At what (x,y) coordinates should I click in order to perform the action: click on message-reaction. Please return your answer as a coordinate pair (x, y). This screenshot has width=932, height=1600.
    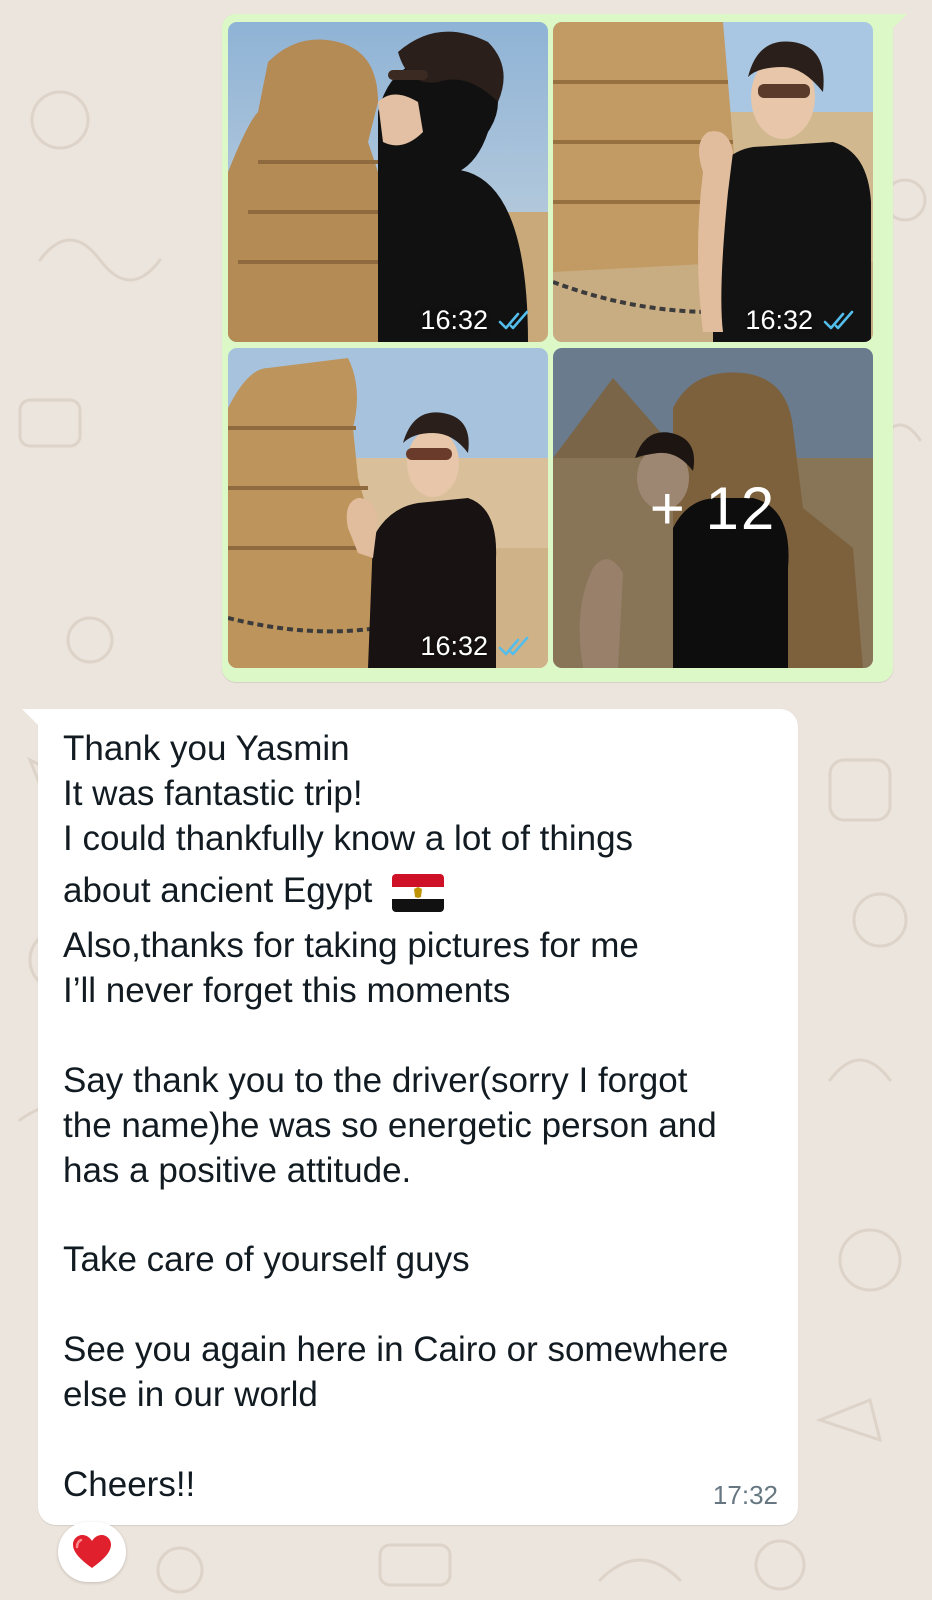
    Looking at the image, I should click on (92, 1552).